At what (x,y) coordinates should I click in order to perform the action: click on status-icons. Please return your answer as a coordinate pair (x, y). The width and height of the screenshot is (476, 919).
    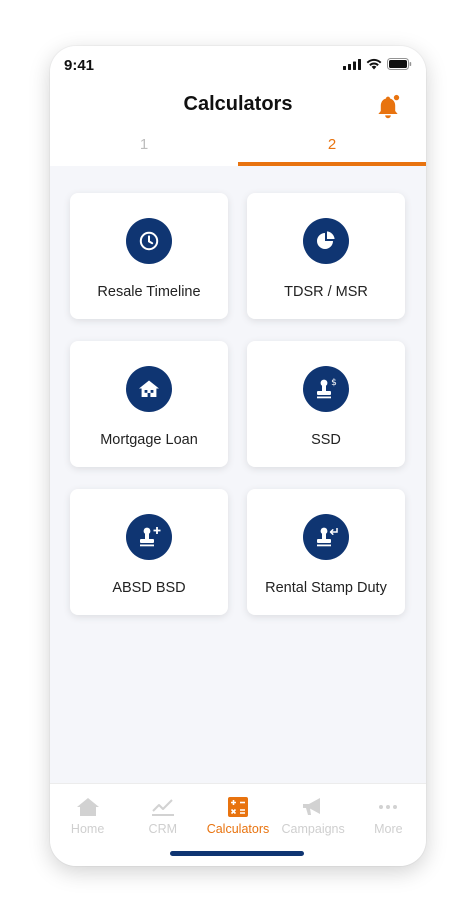
    Looking at the image, I should click on (377, 64).